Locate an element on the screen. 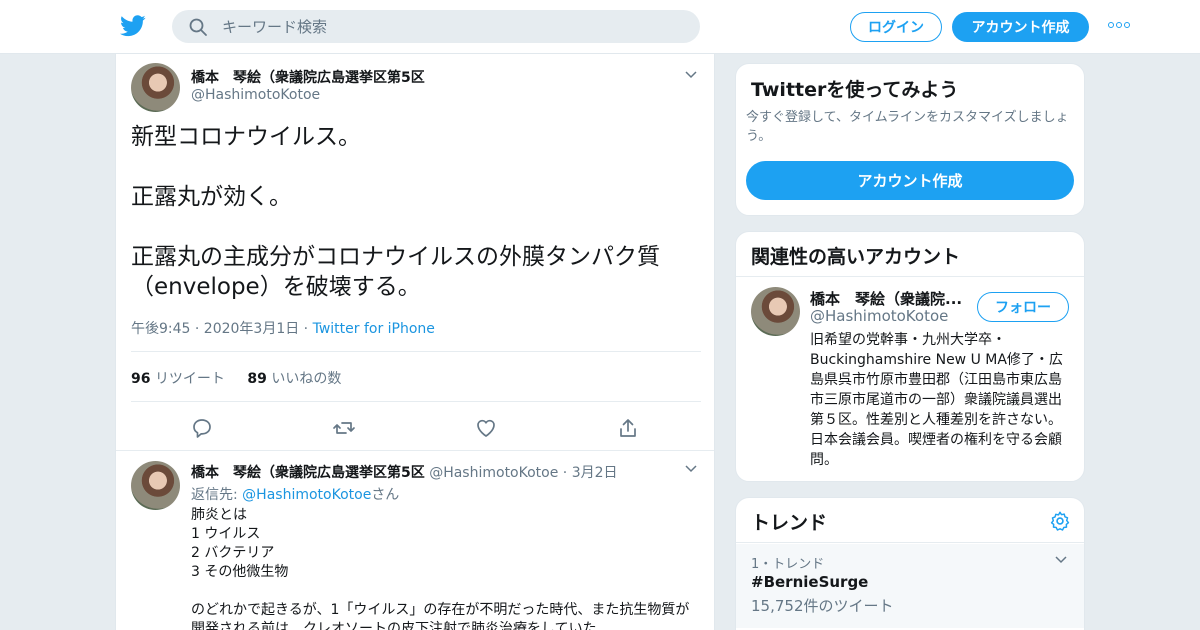 This screenshot has width=1200, height=630. reply-header: 橋本 琴絵（衆議院広島選挙区第5区 @HashimotoKotoe · 3月2日 is located at coordinates (404, 472).